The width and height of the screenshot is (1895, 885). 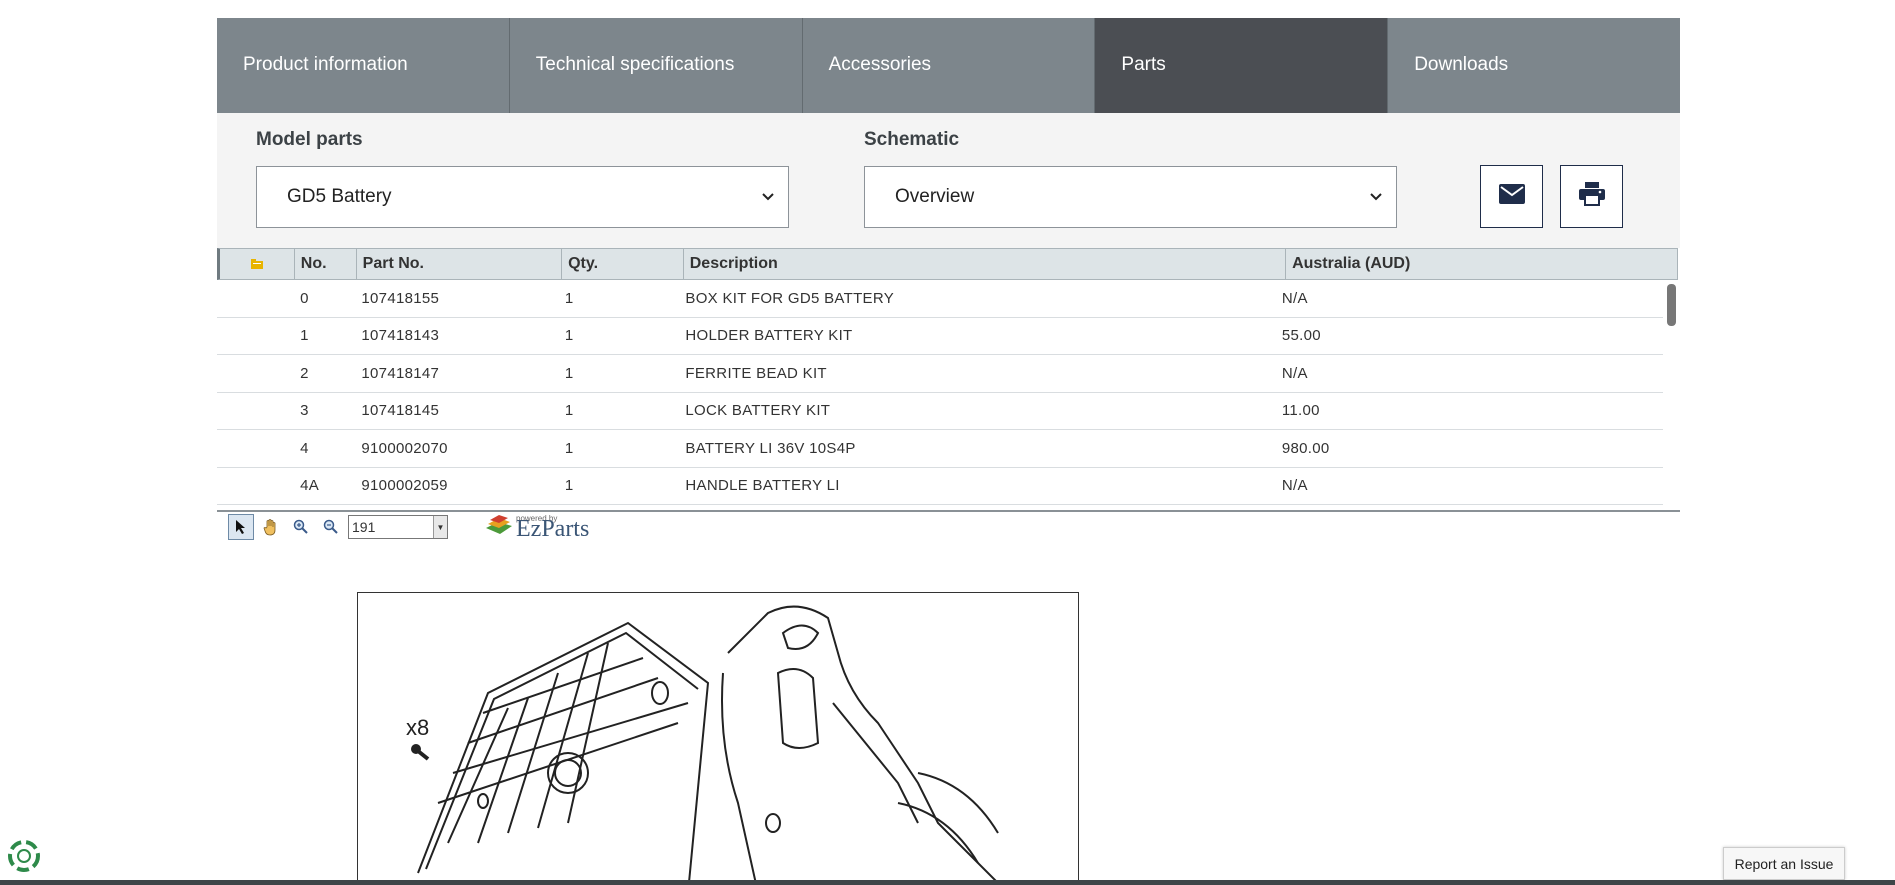 What do you see at coordinates (339, 196) in the screenshot?
I see `model-parts-value: GD5 Battery` at bounding box center [339, 196].